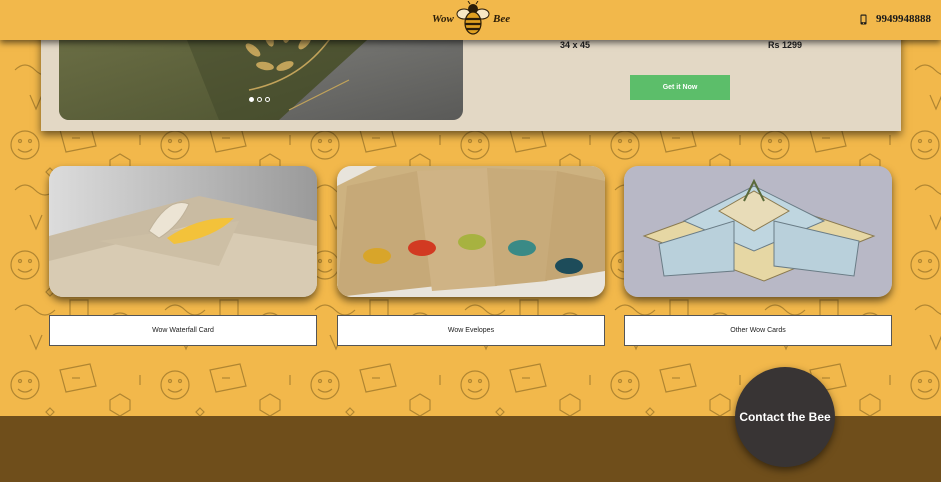 The width and height of the screenshot is (941, 482). I want to click on envelopes-card-image, so click(471, 231).